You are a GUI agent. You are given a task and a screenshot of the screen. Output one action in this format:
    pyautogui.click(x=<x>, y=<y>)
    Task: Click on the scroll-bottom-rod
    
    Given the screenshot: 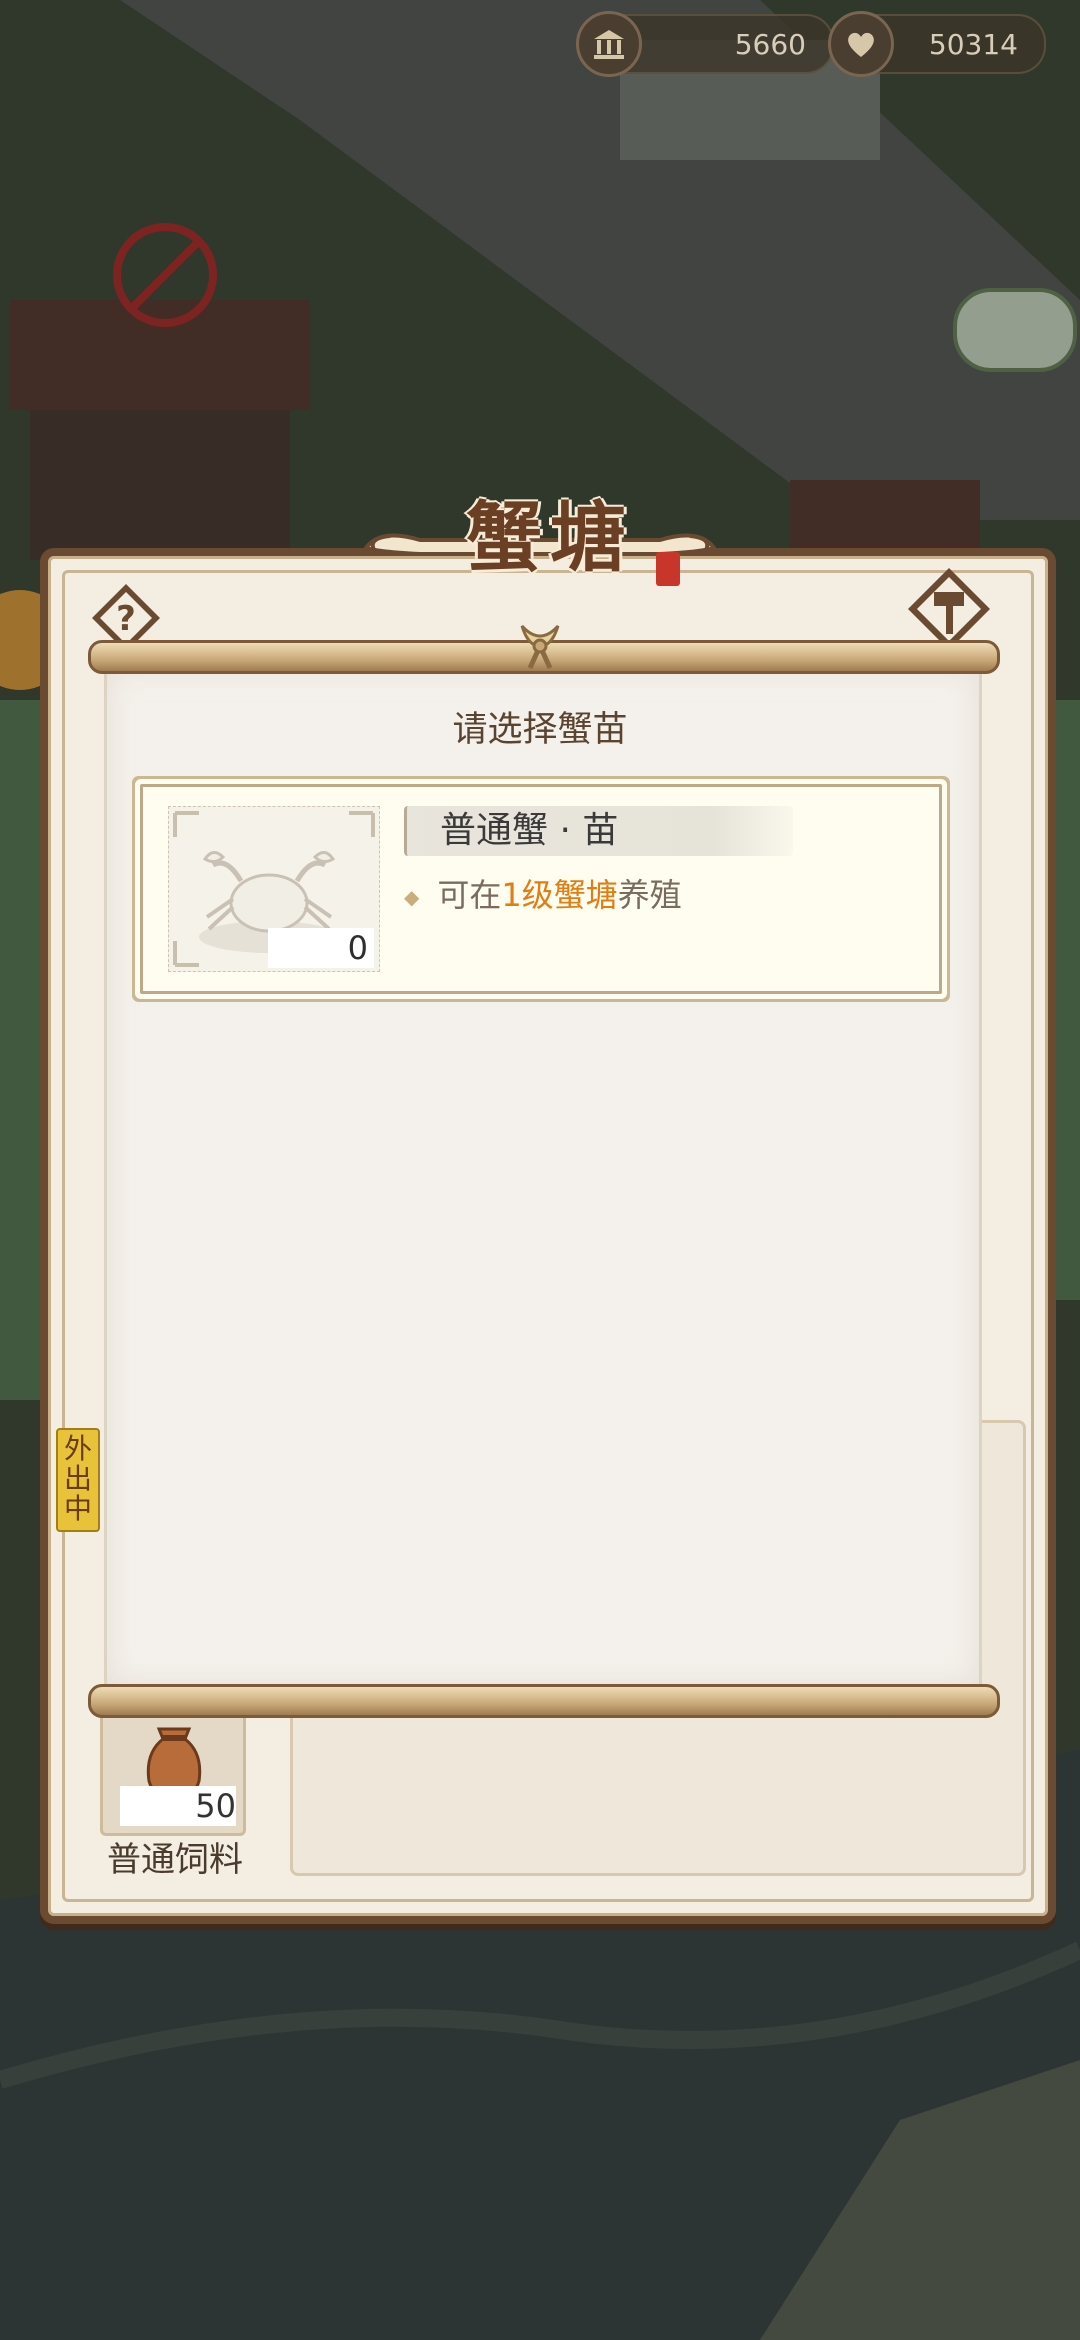 What is the action you would take?
    pyautogui.click(x=544, y=1701)
    